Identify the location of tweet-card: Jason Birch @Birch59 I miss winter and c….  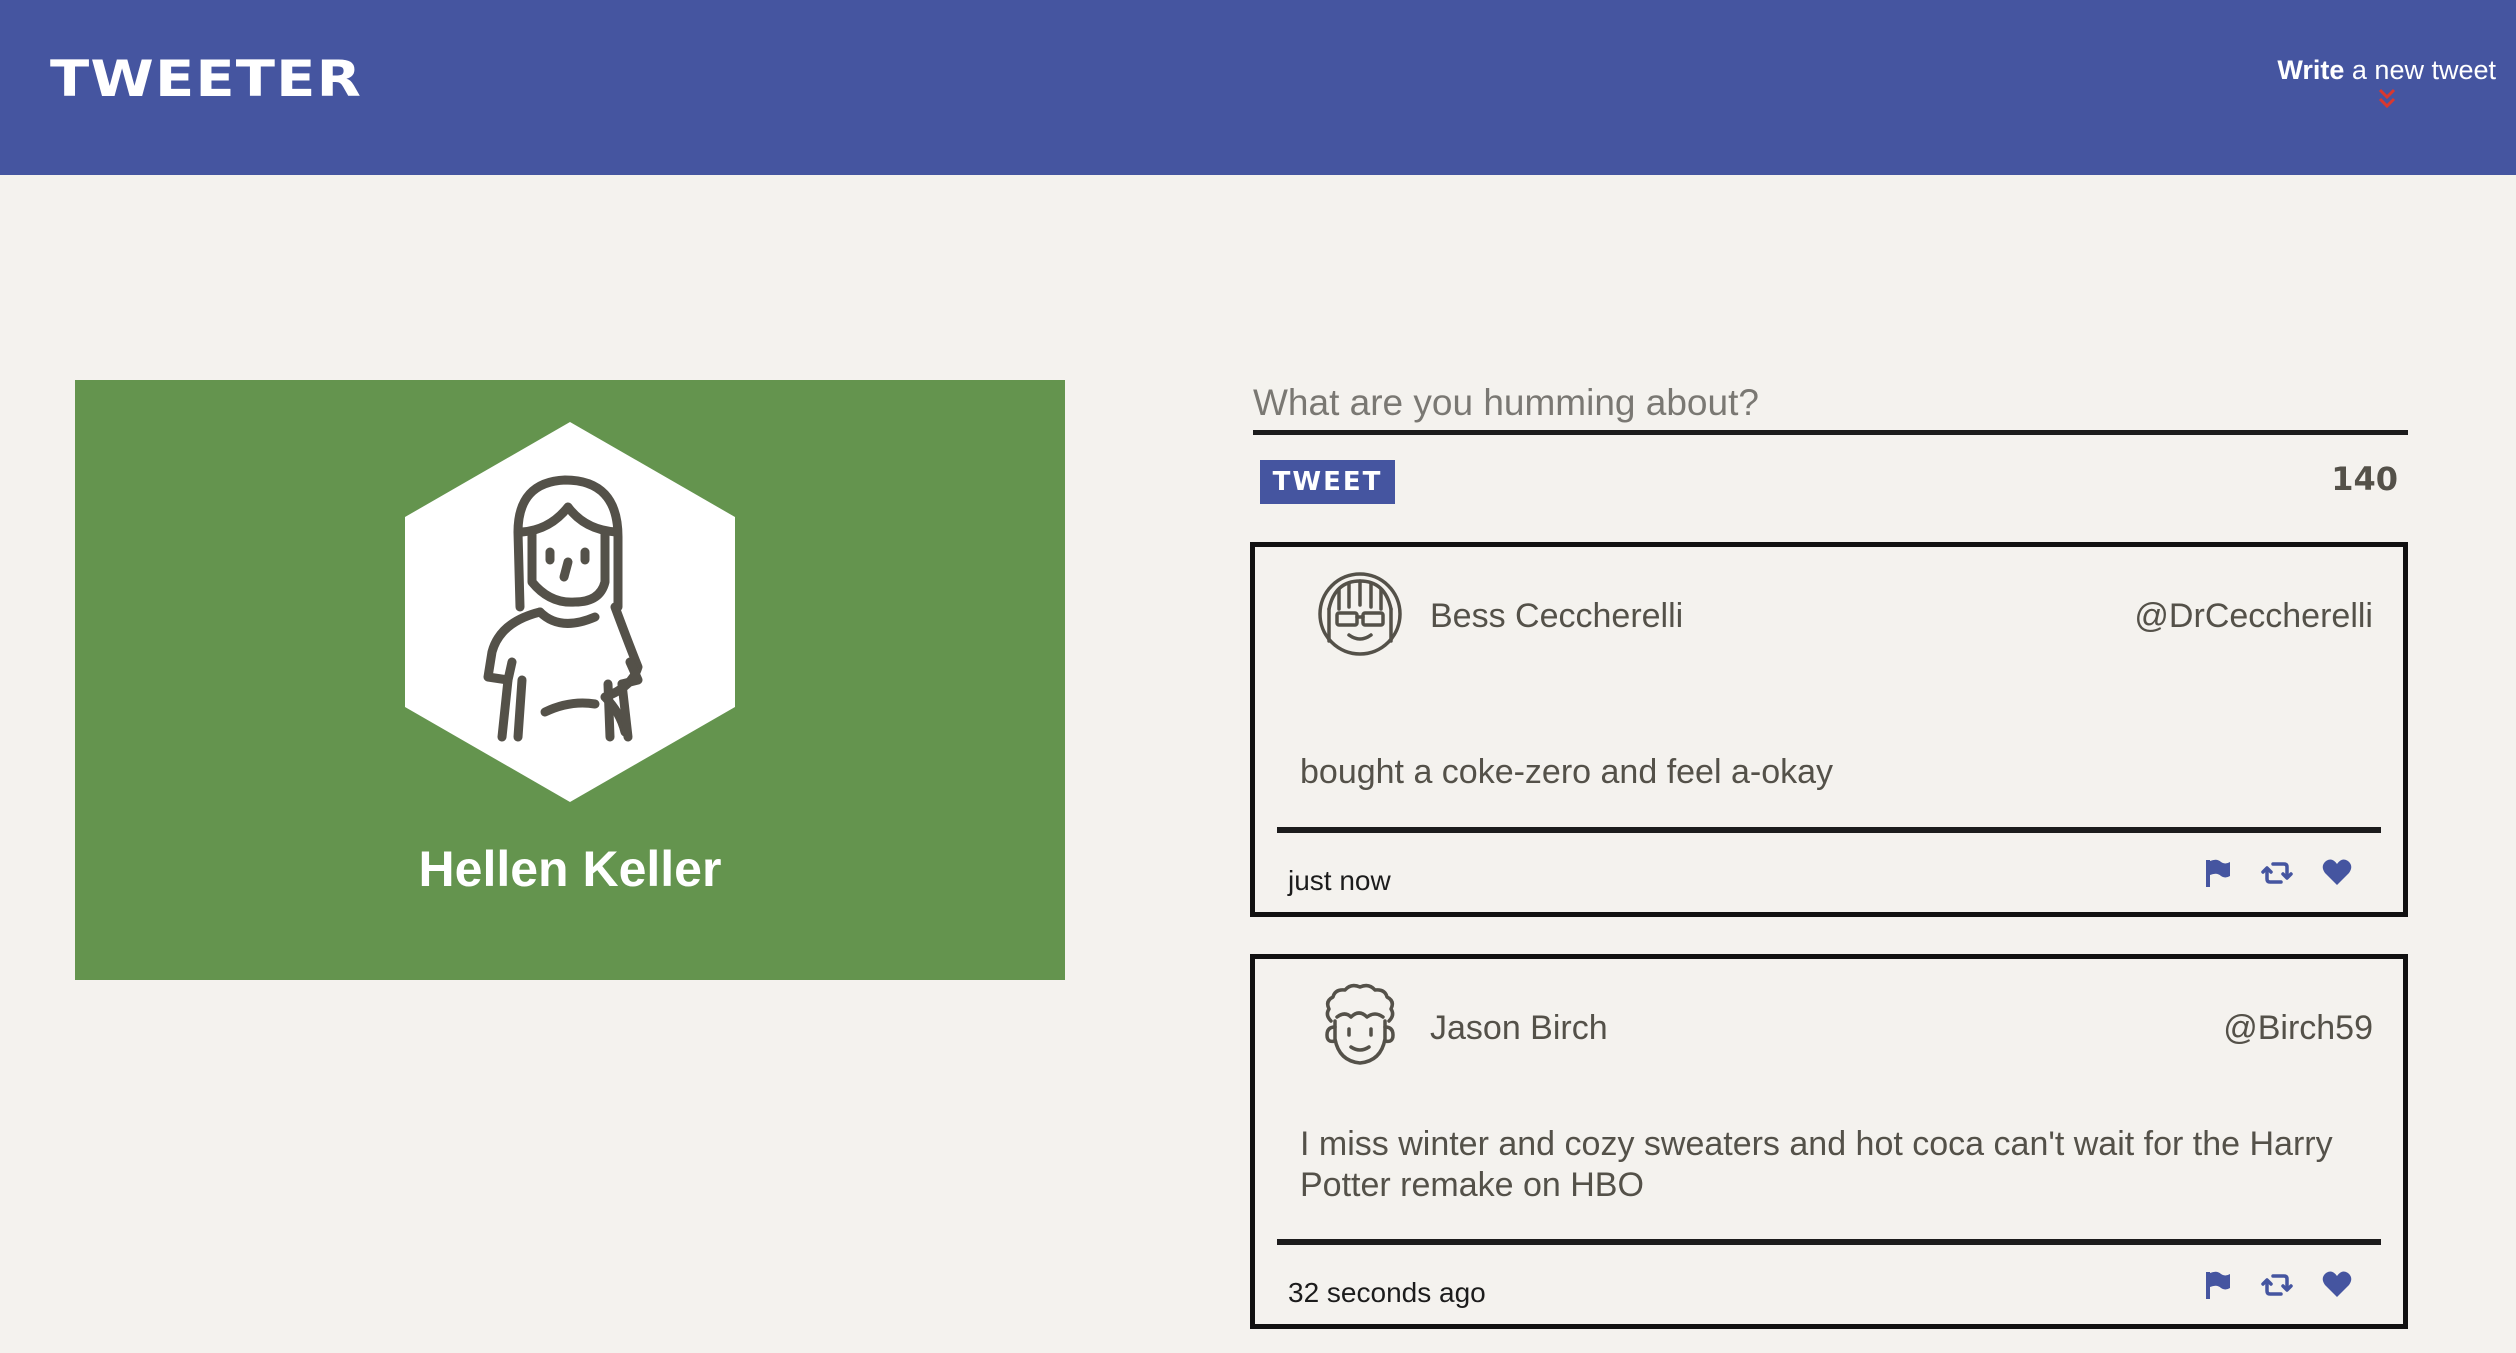
(1829, 1141).